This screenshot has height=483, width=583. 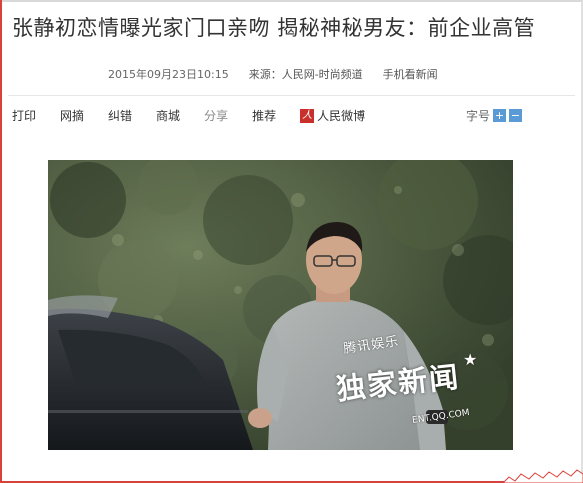 What do you see at coordinates (500, 115) in the screenshot?
I see `font-increase-button: +` at bounding box center [500, 115].